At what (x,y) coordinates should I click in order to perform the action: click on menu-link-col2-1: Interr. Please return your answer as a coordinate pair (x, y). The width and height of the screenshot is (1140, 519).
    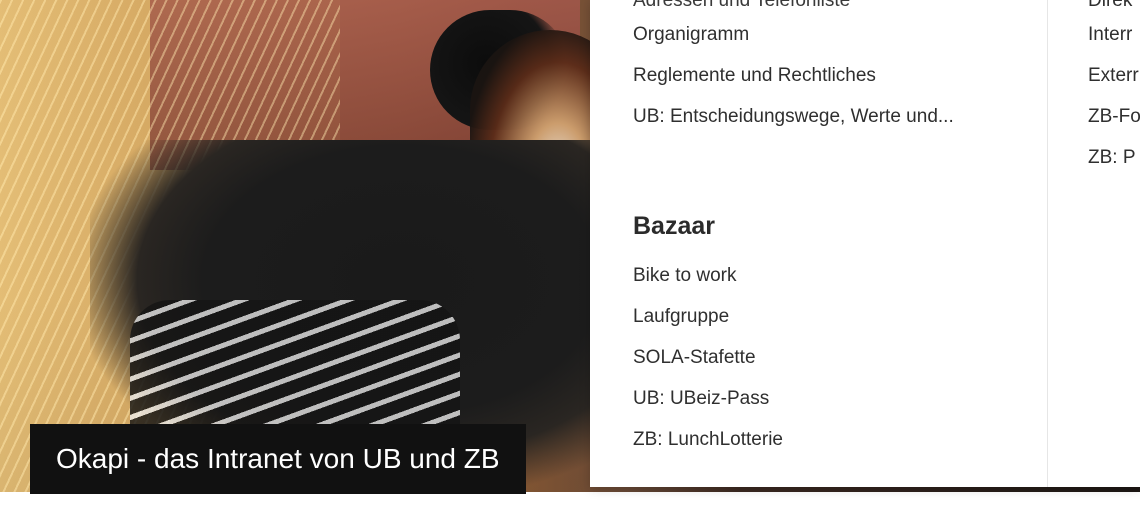
    Looking at the image, I should click on (1114, 35).